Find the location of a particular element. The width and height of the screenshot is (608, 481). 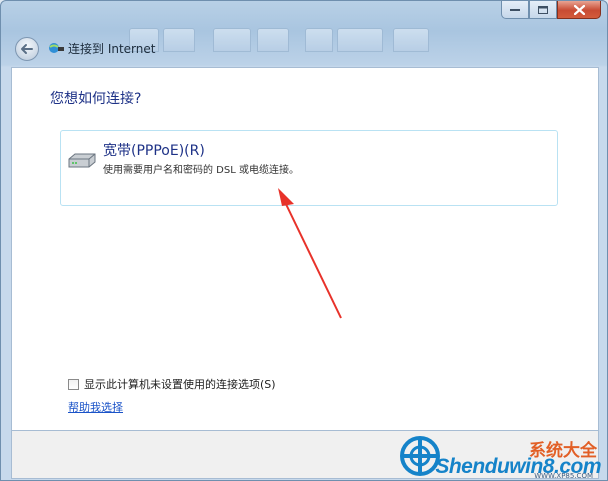

help-me-choose-link: 帮助我选择 is located at coordinates (95, 407).